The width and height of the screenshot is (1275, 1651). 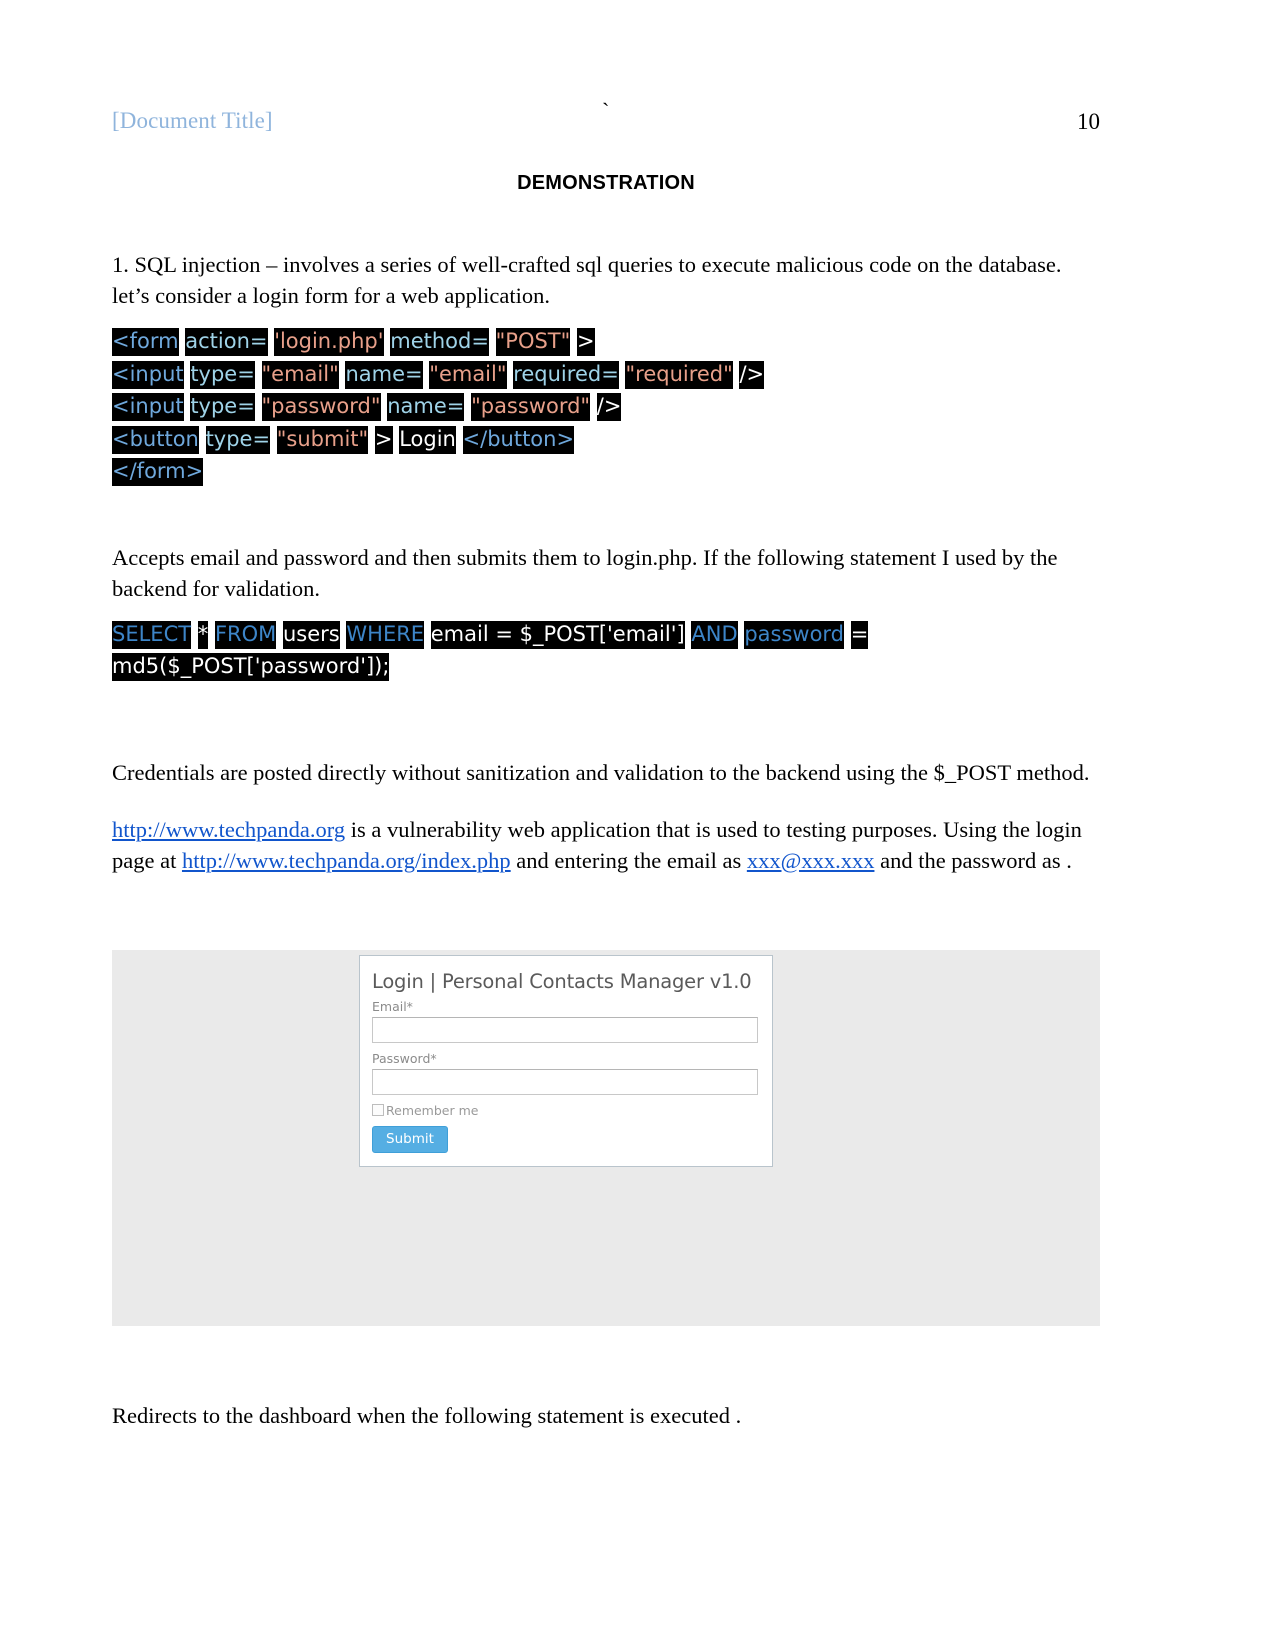 I want to click on sql-column-password: password, so click(x=794, y=634).